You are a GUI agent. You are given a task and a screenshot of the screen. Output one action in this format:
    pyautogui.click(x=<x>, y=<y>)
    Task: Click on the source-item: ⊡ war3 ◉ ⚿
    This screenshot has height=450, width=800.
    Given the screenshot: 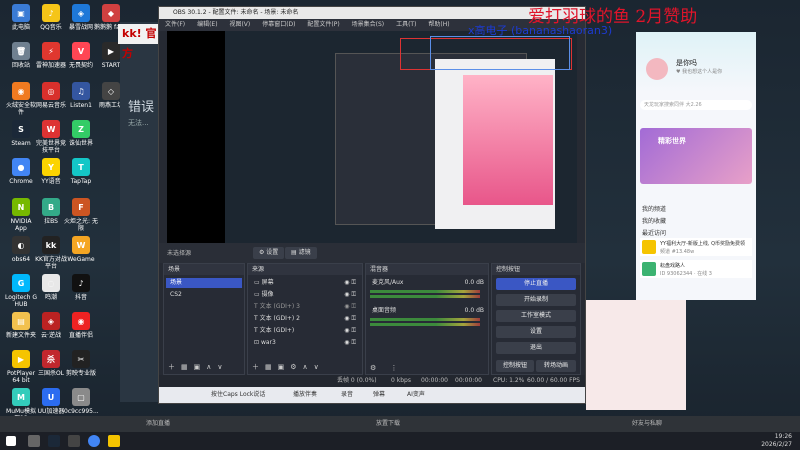 What is the action you would take?
    pyautogui.click(x=305, y=343)
    